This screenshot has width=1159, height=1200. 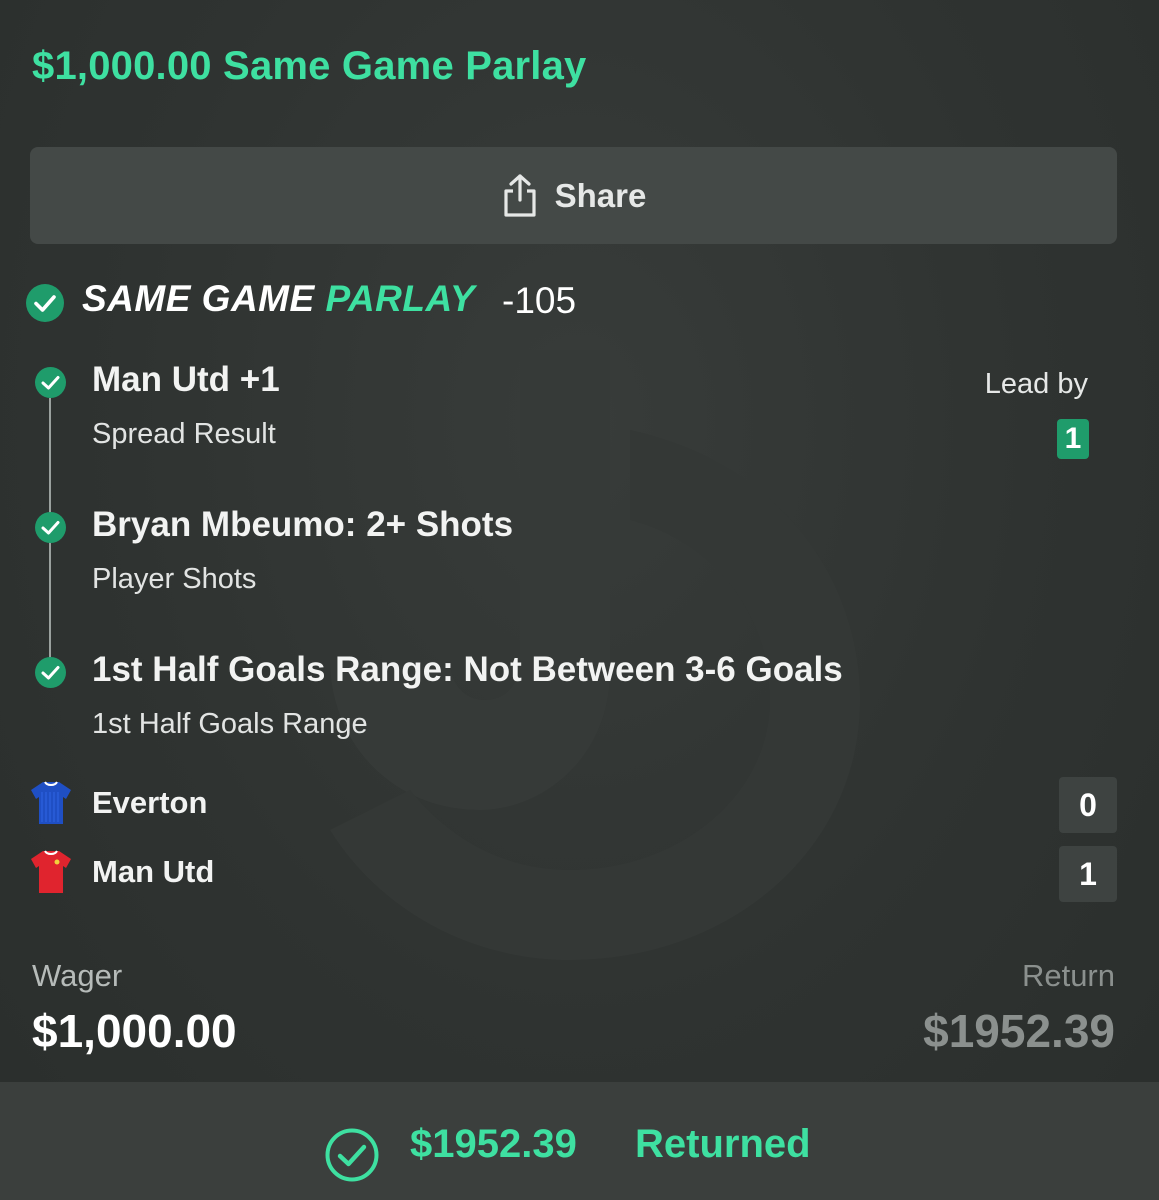 I want to click on return-value: $1952.39, so click(x=1019, y=1031).